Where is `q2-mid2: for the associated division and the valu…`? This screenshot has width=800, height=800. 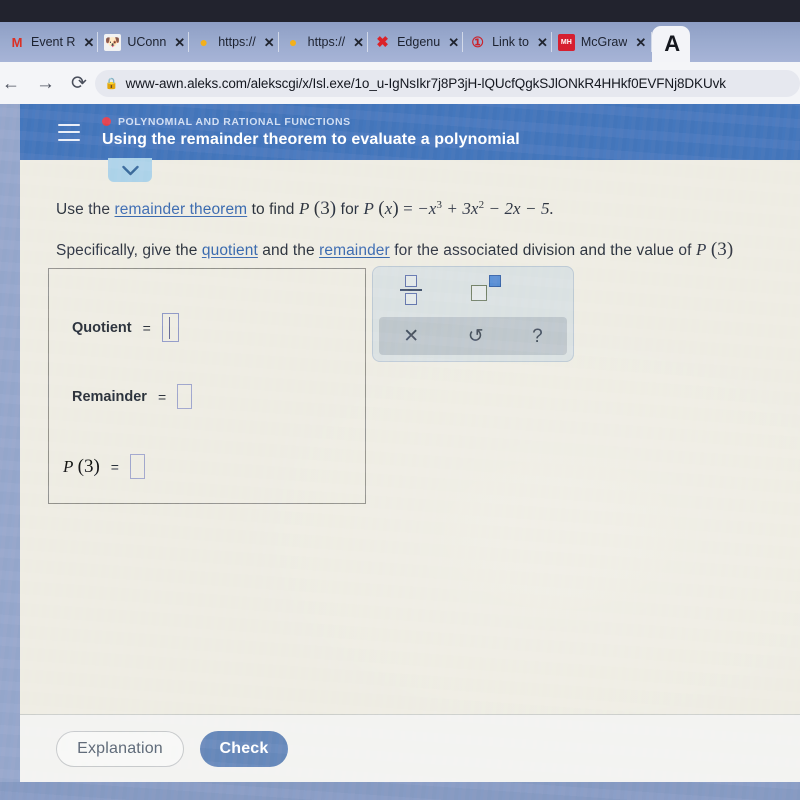
q2-mid2: for the associated division and the valu… is located at coordinates (542, 250).